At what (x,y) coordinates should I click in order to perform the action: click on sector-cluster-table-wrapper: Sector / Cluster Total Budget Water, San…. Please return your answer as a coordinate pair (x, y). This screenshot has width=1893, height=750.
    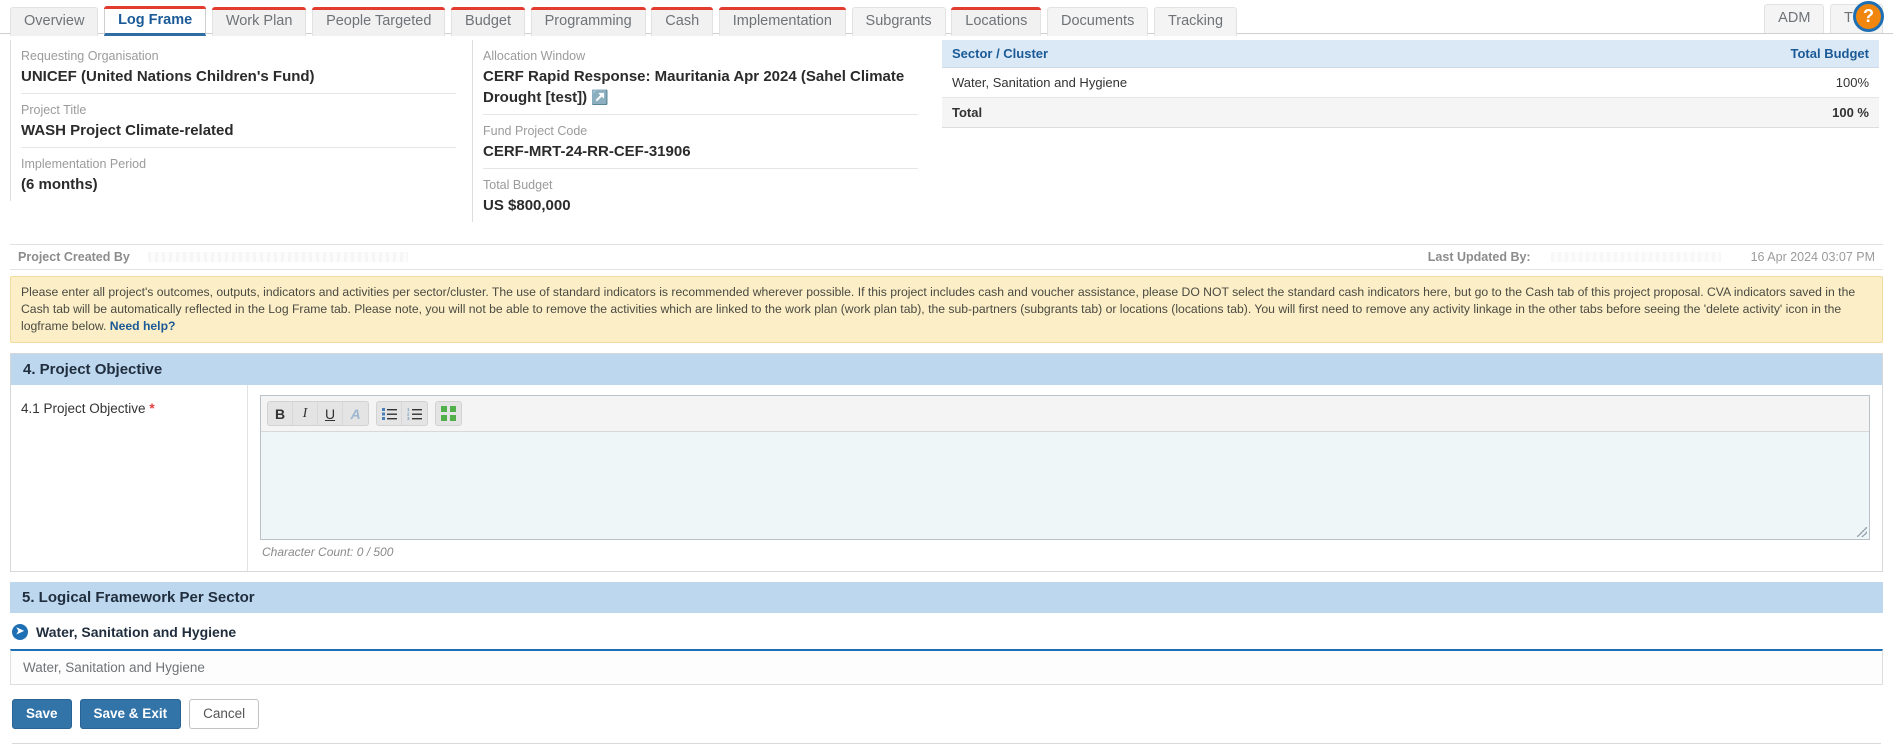
    Looking at the image, I should click on (1408, 84).